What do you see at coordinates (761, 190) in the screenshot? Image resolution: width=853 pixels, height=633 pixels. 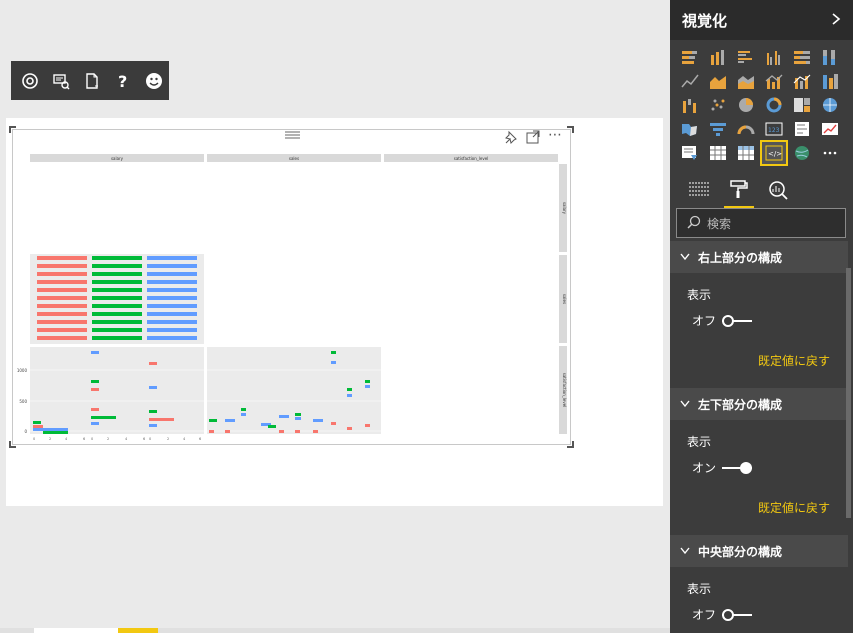 I see `pane-tabs` at bounding box center [761, 190].